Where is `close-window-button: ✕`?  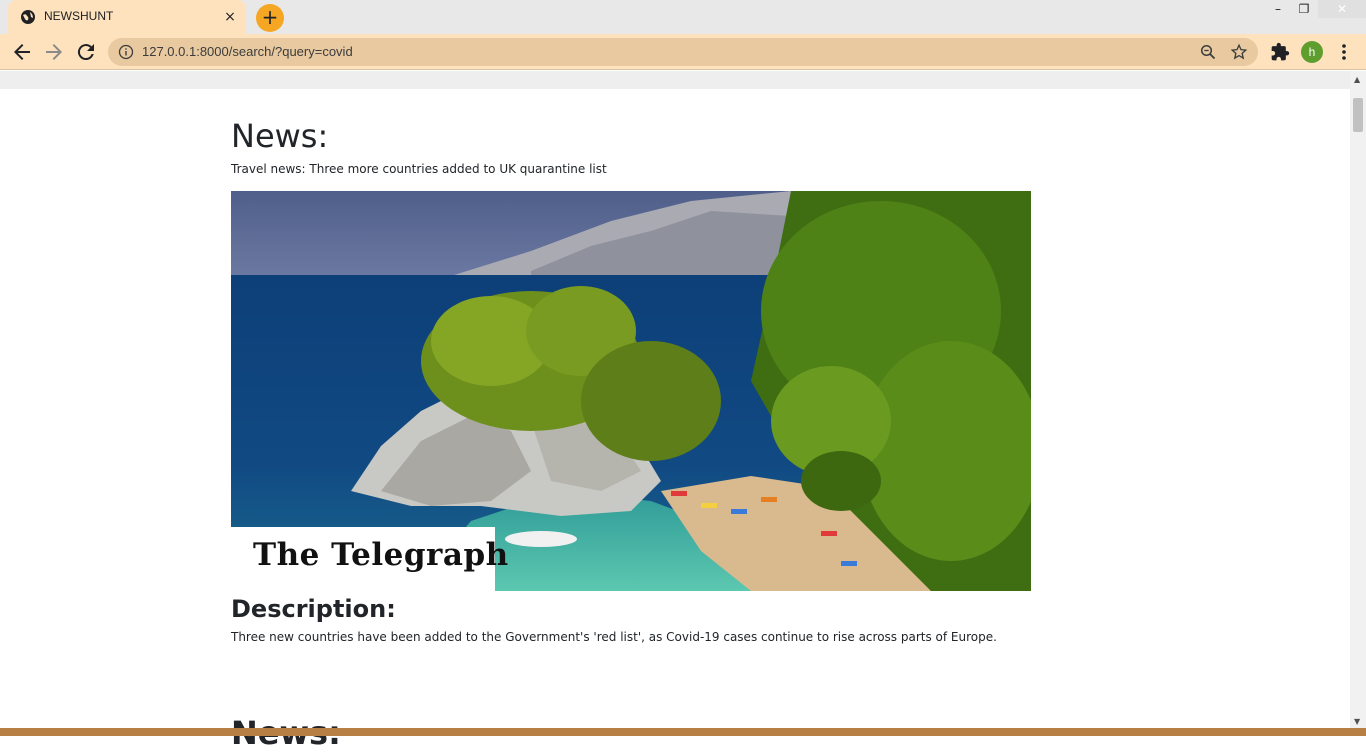
close-window-button: ✕ is located at coordinates (1342, 9).